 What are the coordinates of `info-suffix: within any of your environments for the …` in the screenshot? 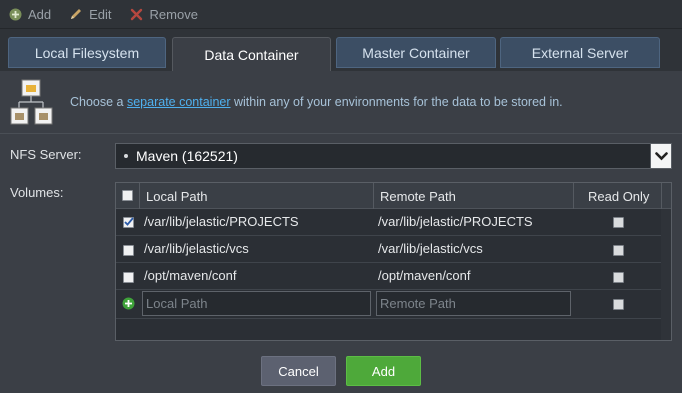 It's located at (396, 102).